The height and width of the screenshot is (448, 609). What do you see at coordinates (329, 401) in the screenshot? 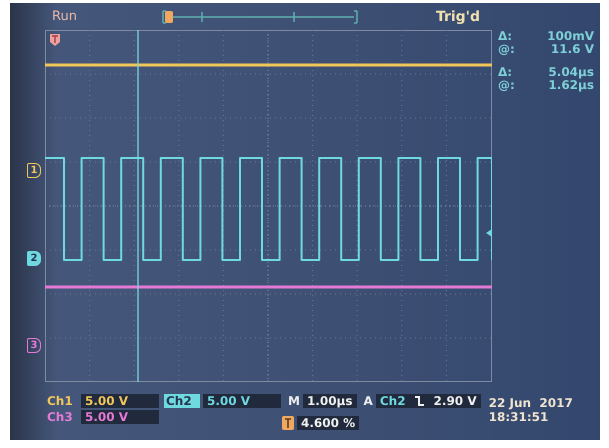
I see `timebase-value: 1.00µs` at bounding box center [329, 401].